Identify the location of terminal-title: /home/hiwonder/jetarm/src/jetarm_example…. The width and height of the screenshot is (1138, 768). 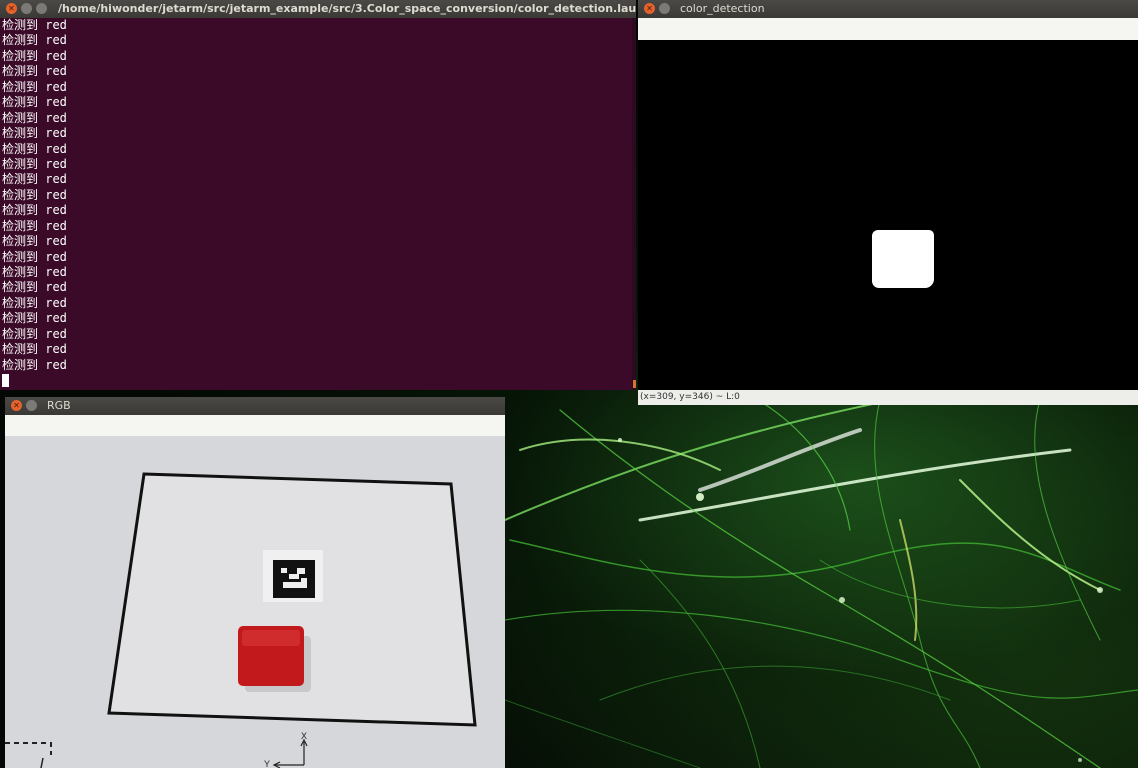
(347, 8).